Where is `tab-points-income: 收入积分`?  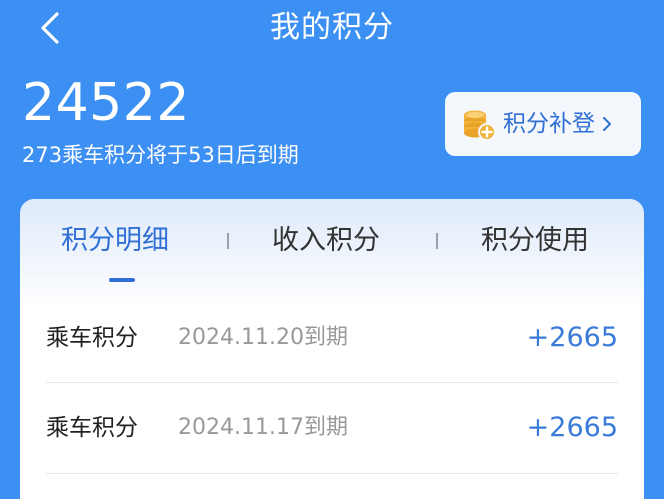
tab-points-income: 收入积分 is located at coordinates (326, 241).